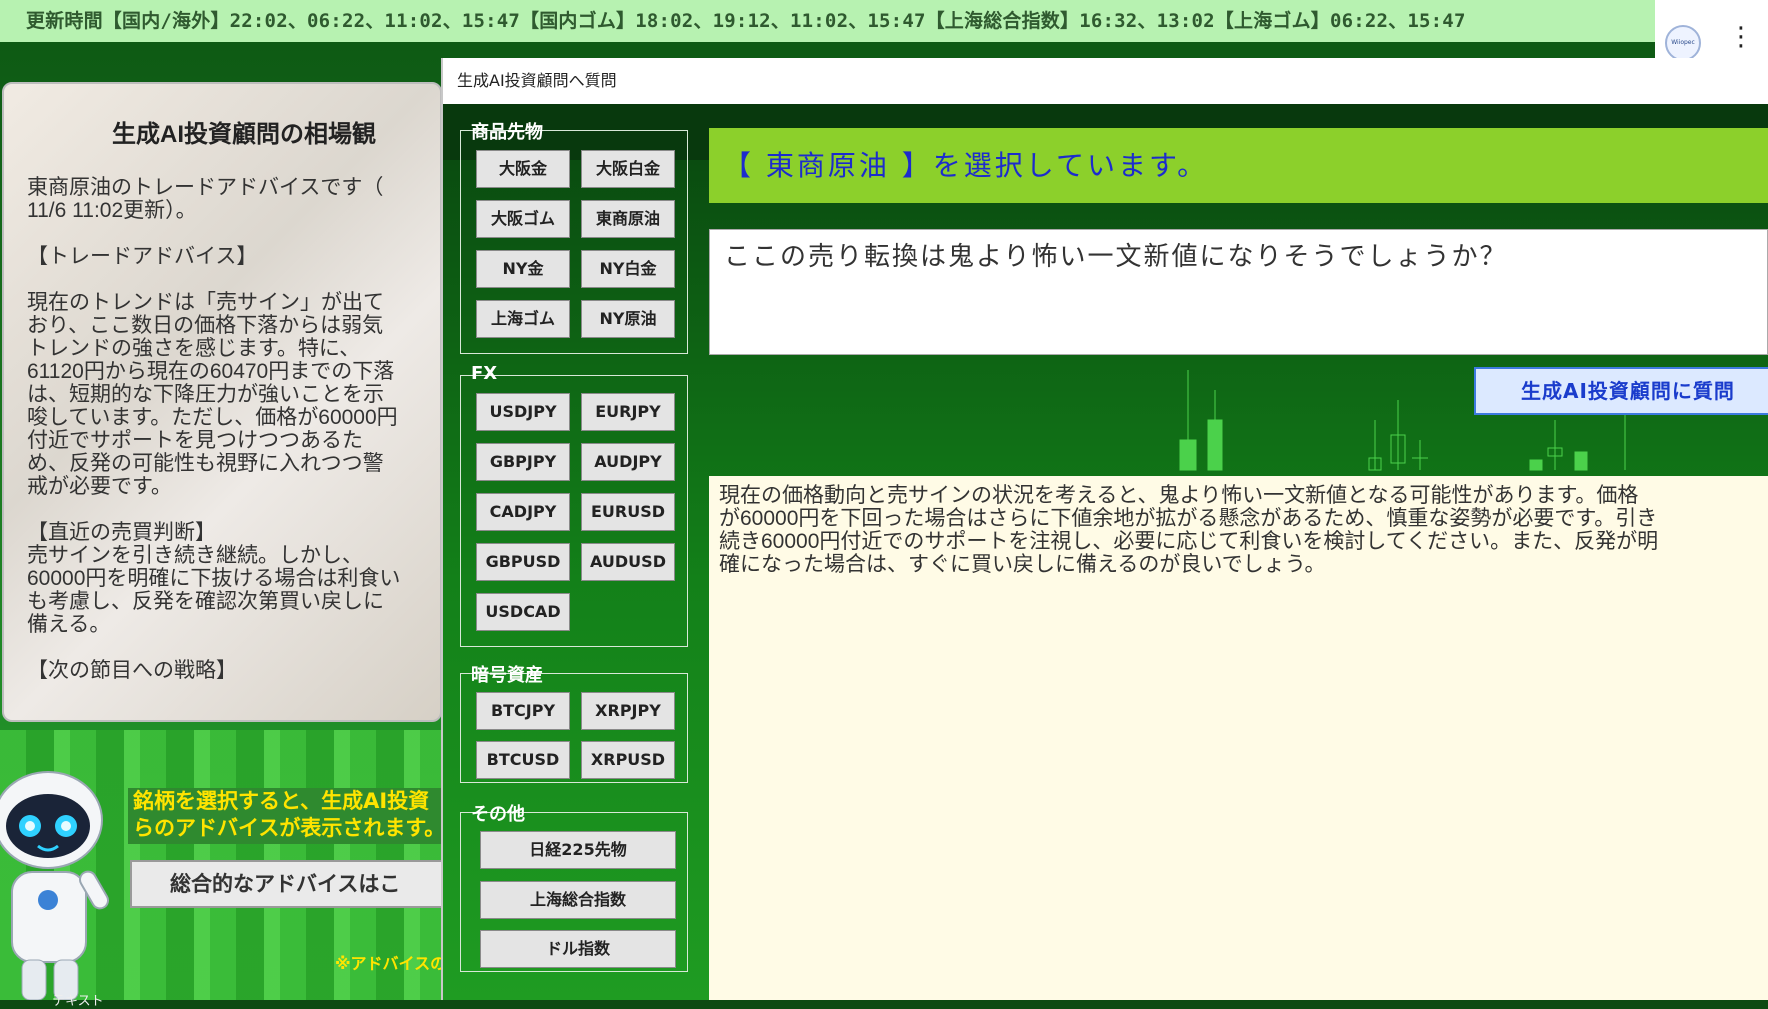 The image size is (1768, 1009). What do you see at coordinates (507, 132) in the screenshot?
I see `commodities-group-label: 商品先物` at bounding box center [507, 132].